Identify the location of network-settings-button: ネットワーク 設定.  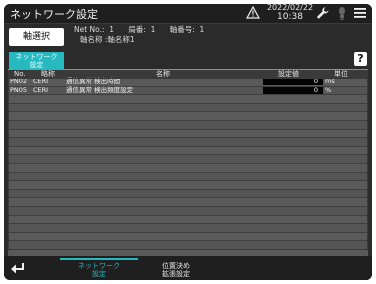
(36, 60).